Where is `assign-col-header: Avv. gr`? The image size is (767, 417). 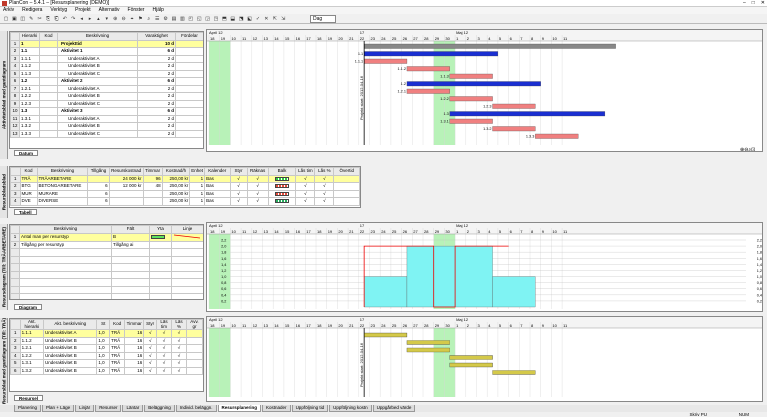
assign-col-header: Avv. gr is located at coordinates (194, 324).